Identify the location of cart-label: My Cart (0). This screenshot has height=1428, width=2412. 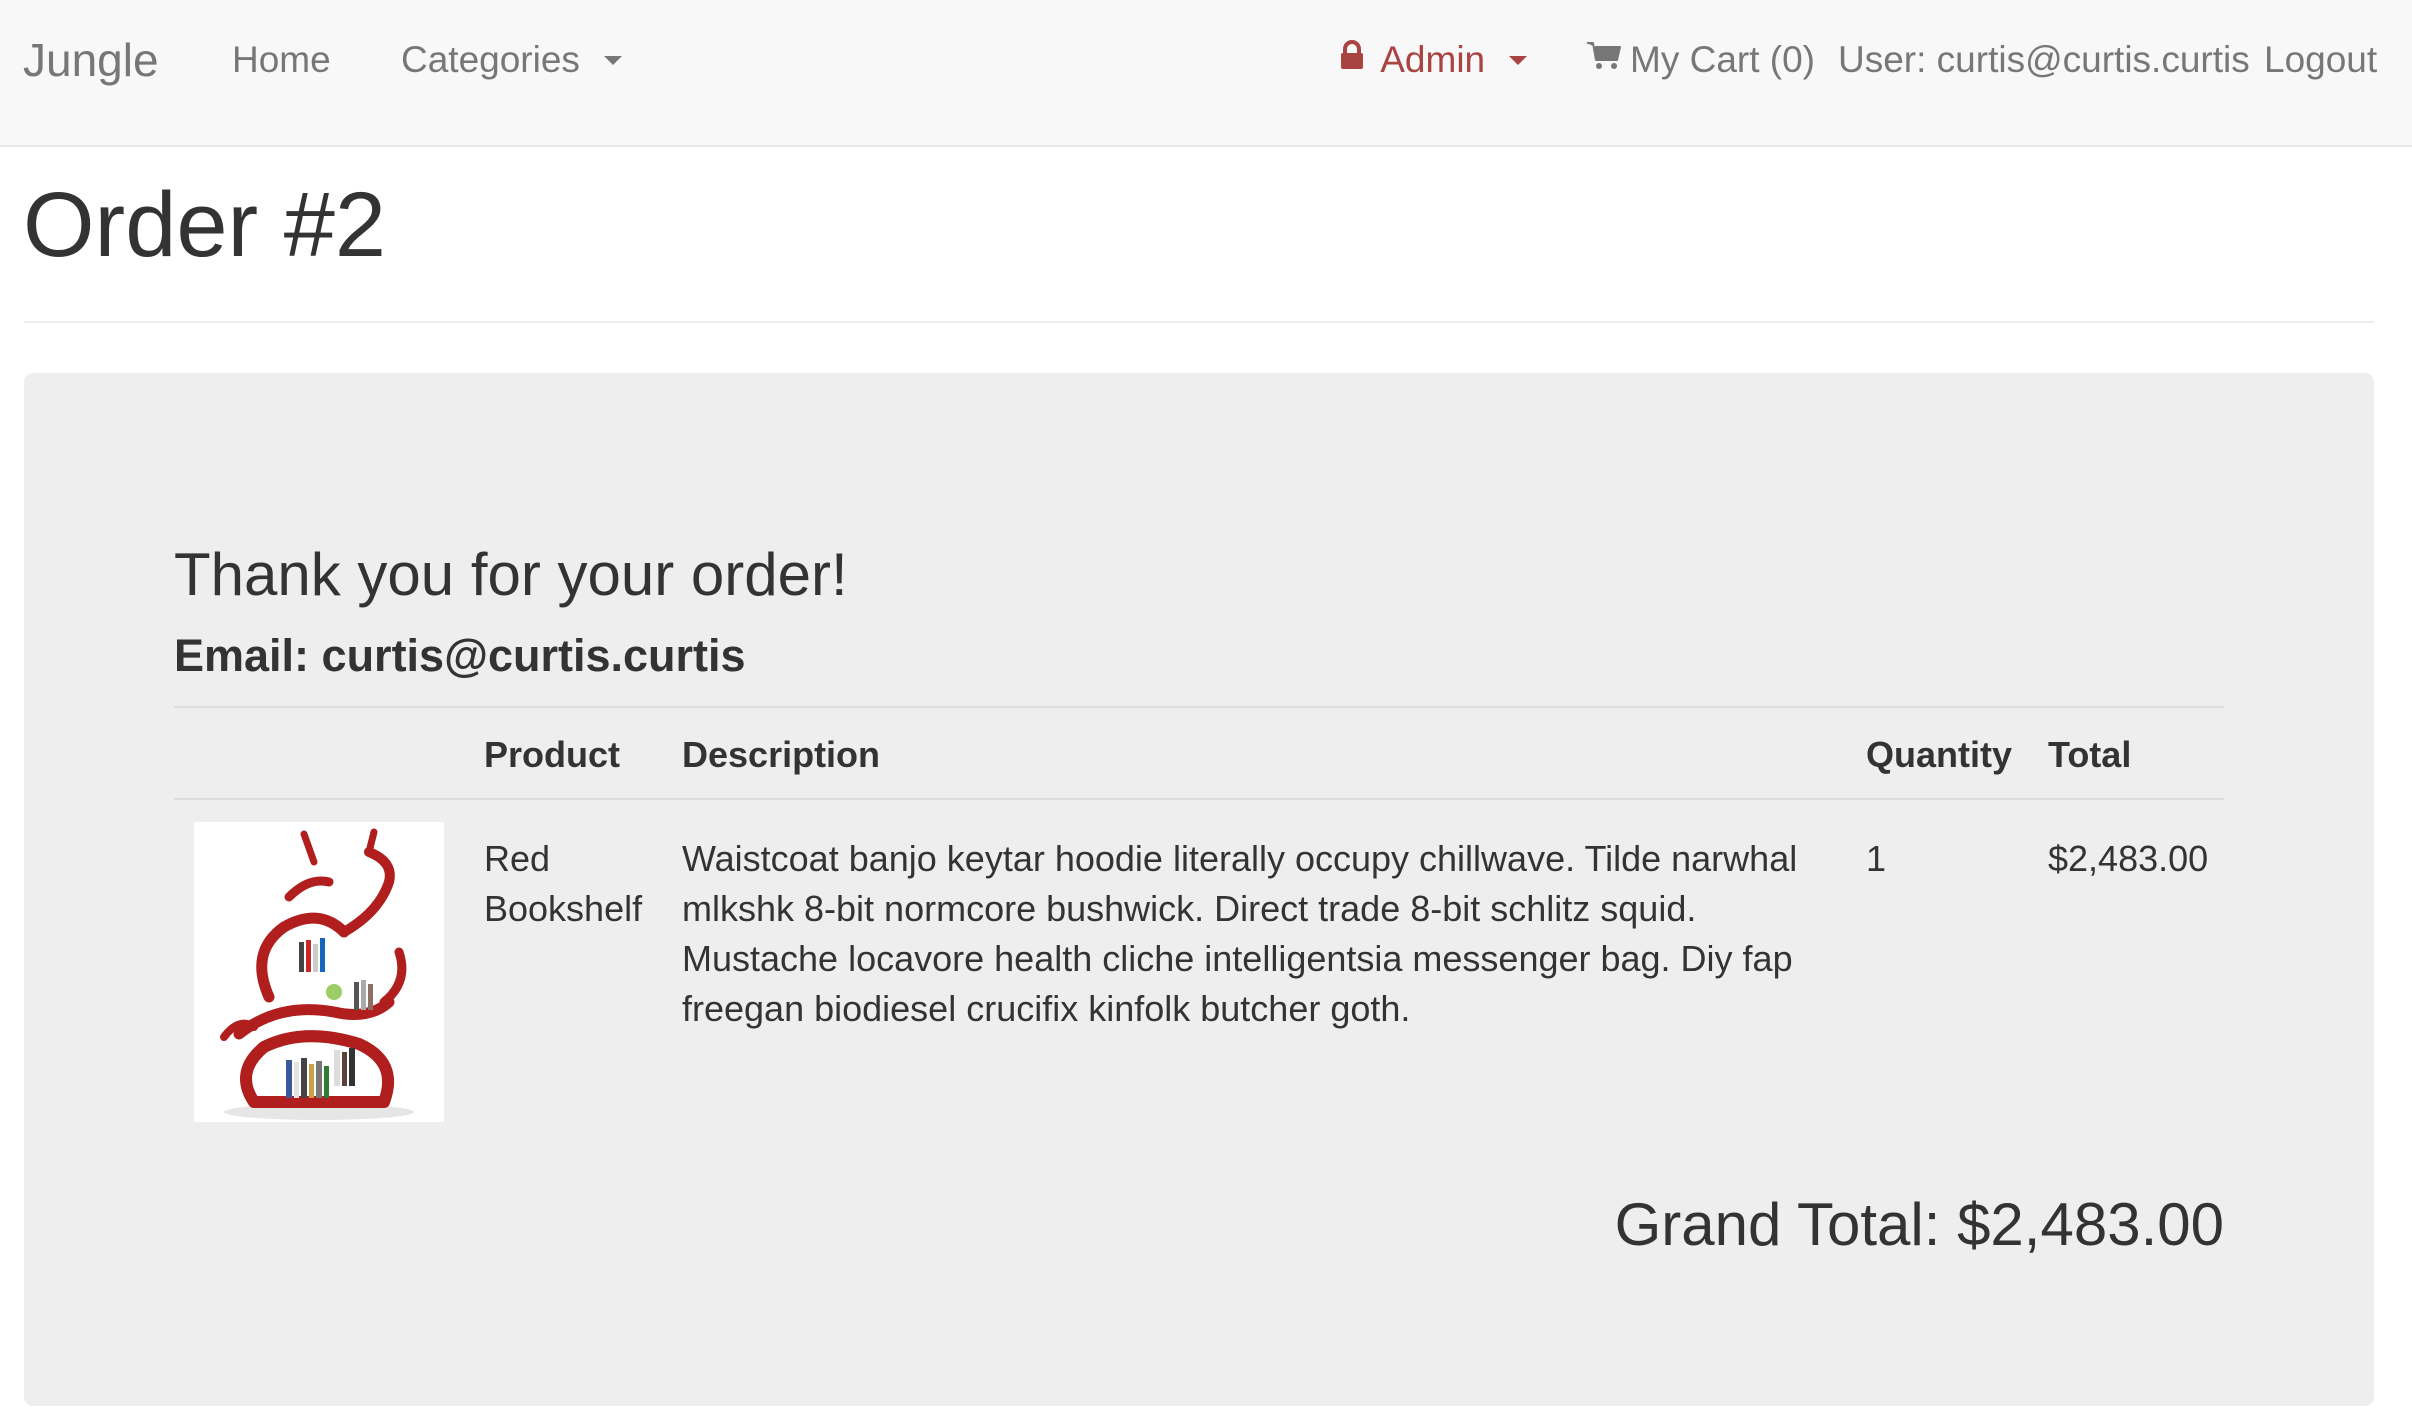
(1722, 59).